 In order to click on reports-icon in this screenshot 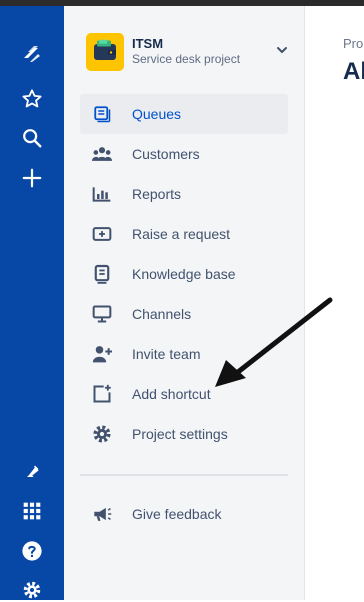, I will do `click(102, 194)`.